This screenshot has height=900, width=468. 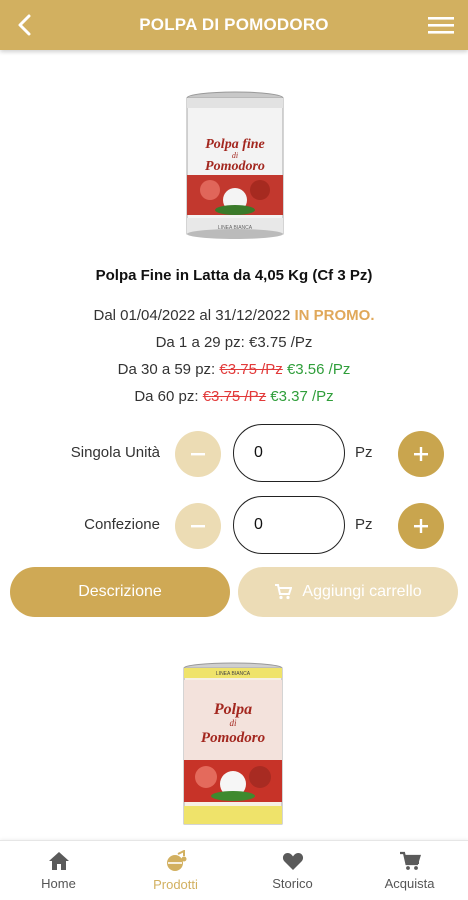 I want to click on product-name: Polpa Fine in Latta da 4,05 Kg (Cf 3 Pz), so click(x=234, y=275).